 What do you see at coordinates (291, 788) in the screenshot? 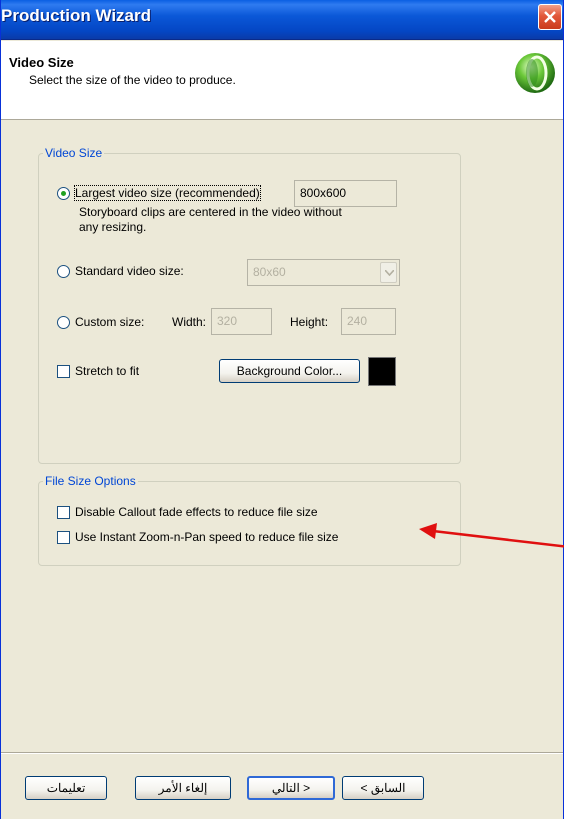
I see `next-button: التالي >` at bounding box center [291, 788].